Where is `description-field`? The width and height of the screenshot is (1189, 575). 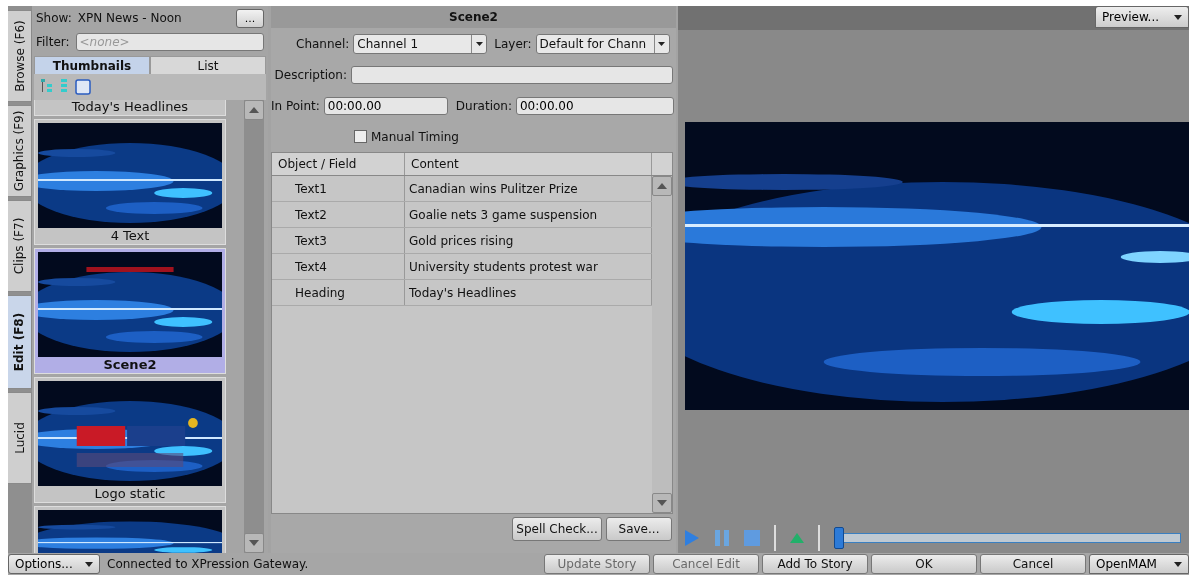 description-field is located at coordinates (512, 74).